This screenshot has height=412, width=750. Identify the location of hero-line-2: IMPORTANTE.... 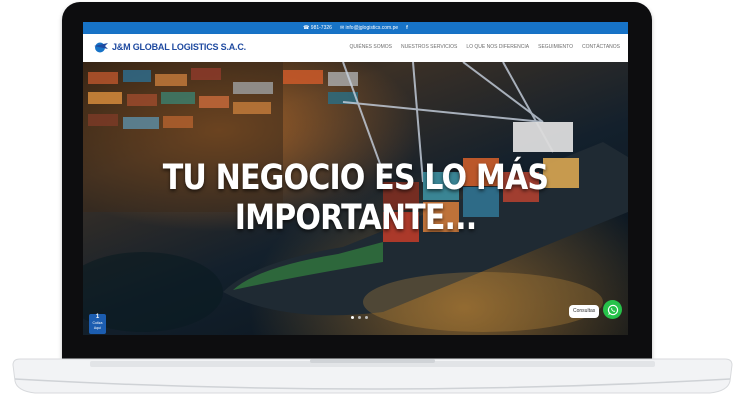
(355, 218).